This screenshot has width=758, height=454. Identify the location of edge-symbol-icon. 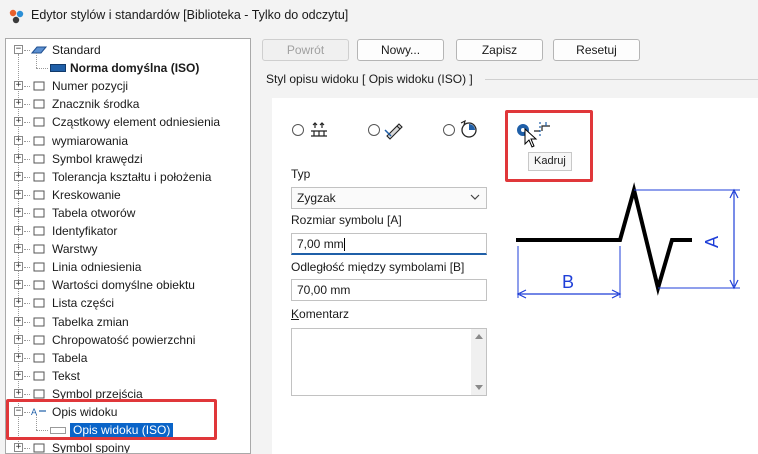
(39, 159).